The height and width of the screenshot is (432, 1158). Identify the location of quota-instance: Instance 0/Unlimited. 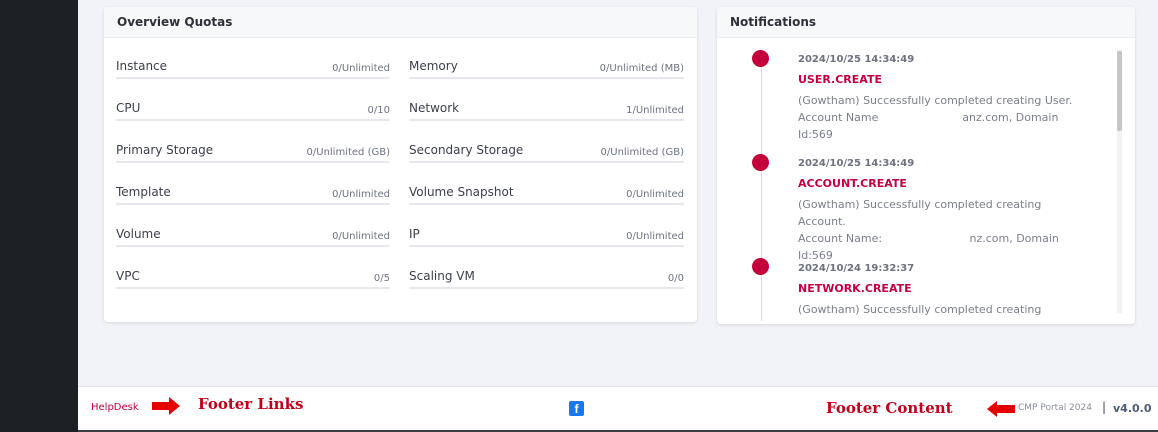
(253, 68).